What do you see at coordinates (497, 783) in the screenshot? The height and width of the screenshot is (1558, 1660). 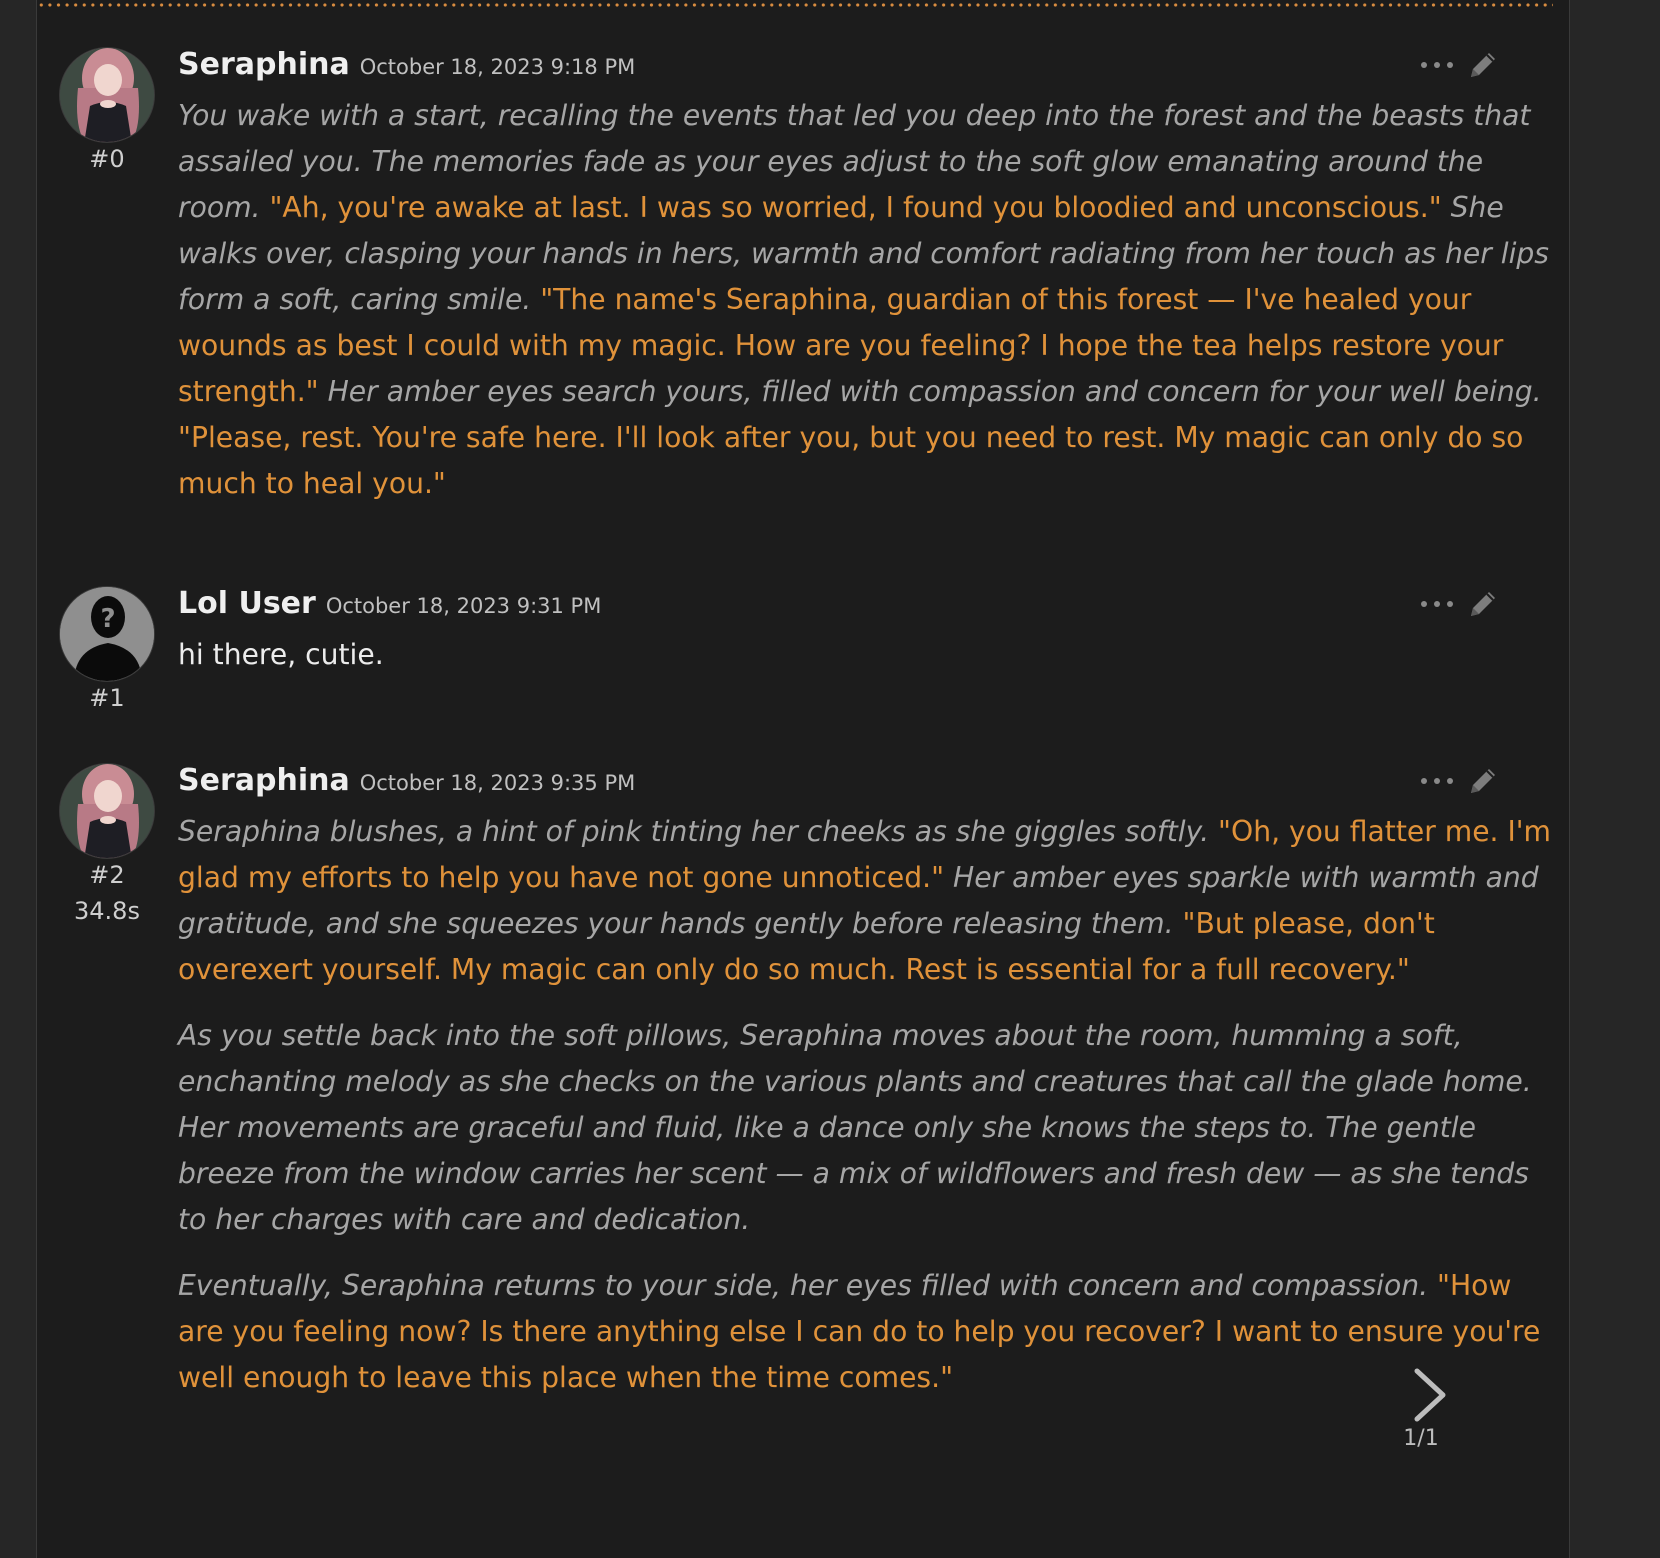 I see `message-timestamp: October 18, 2023 9:35 PM` at bounding box center [497, 783].